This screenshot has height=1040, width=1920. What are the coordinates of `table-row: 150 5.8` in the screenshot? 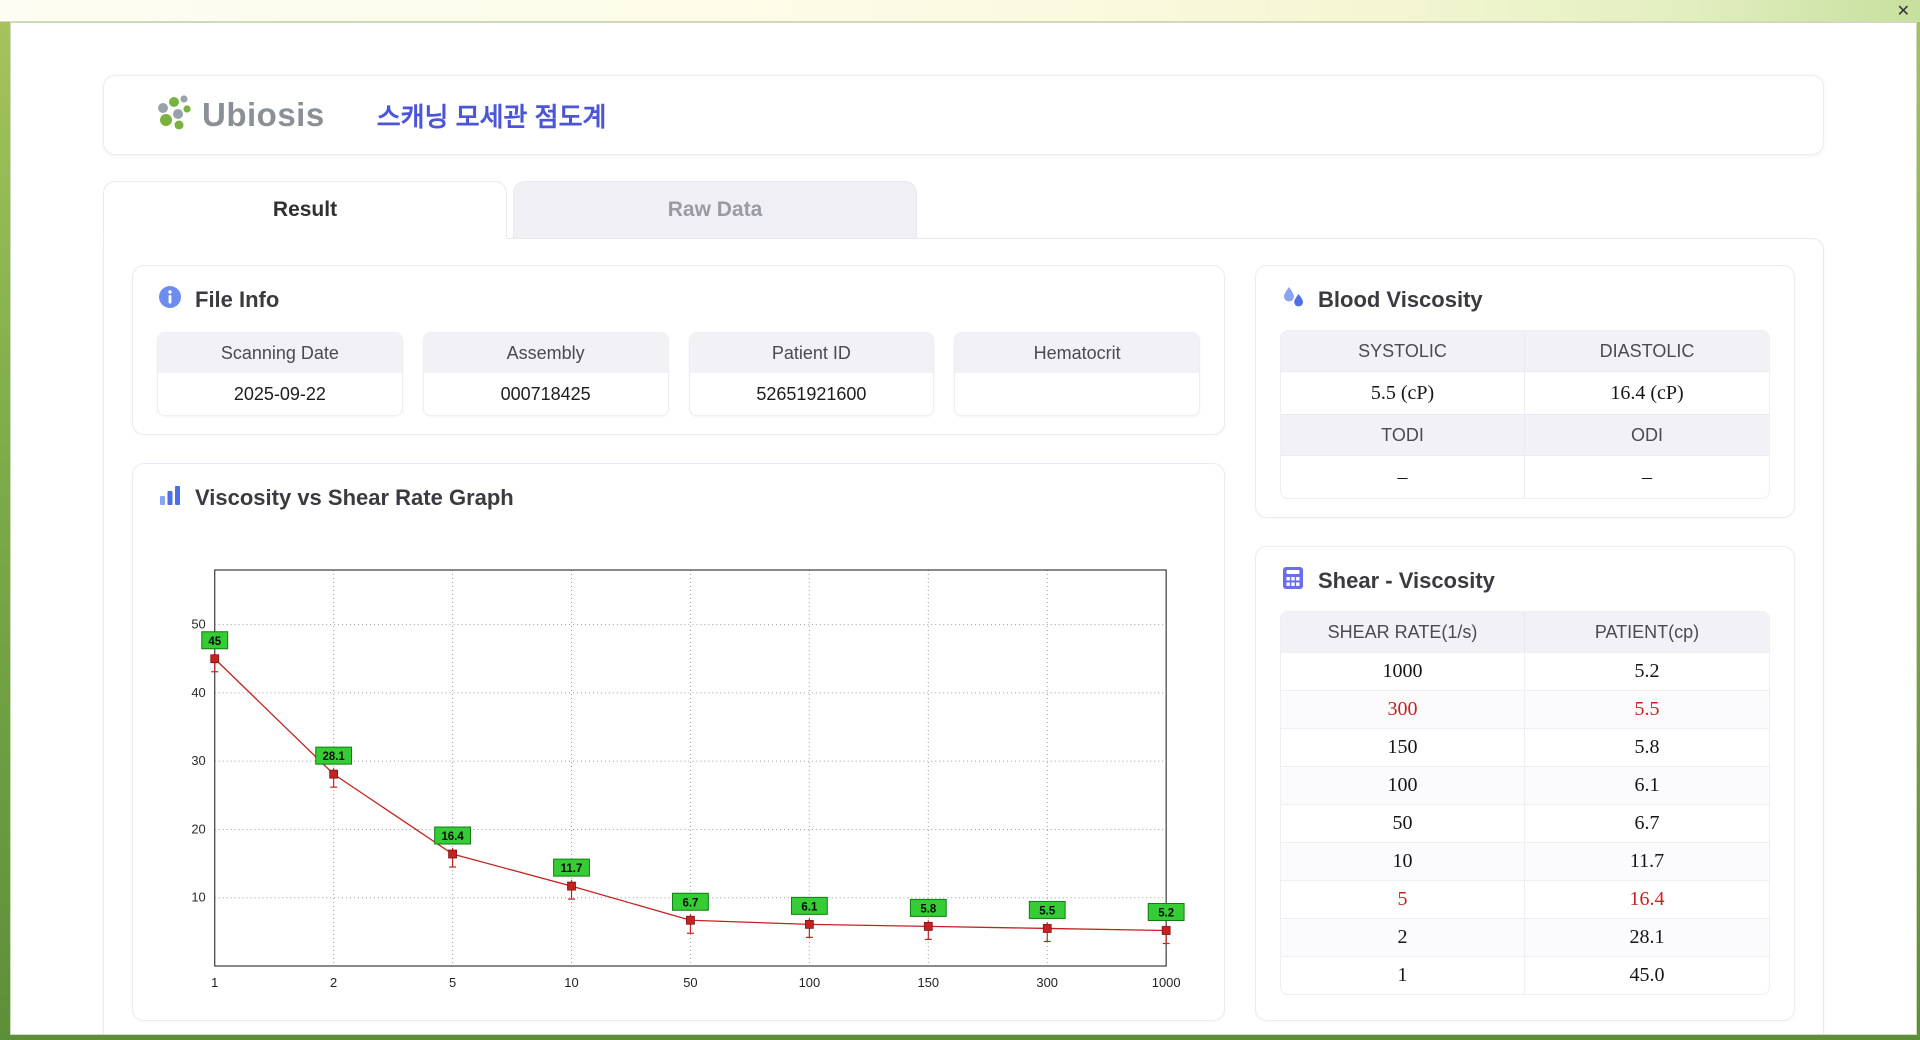 It's located at (1525, 747).